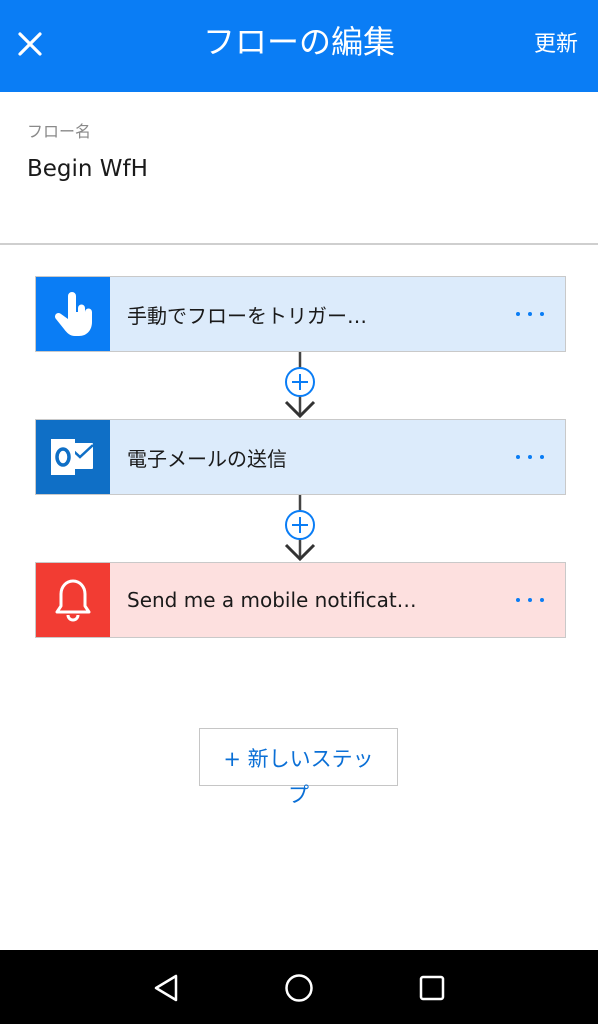 This screenshot has height=1024, width=598. What do you see at coordinates (87, 169) in the screenshot?
I see `flow-name-field: Begin WfH` at bounding box center [87, 169].